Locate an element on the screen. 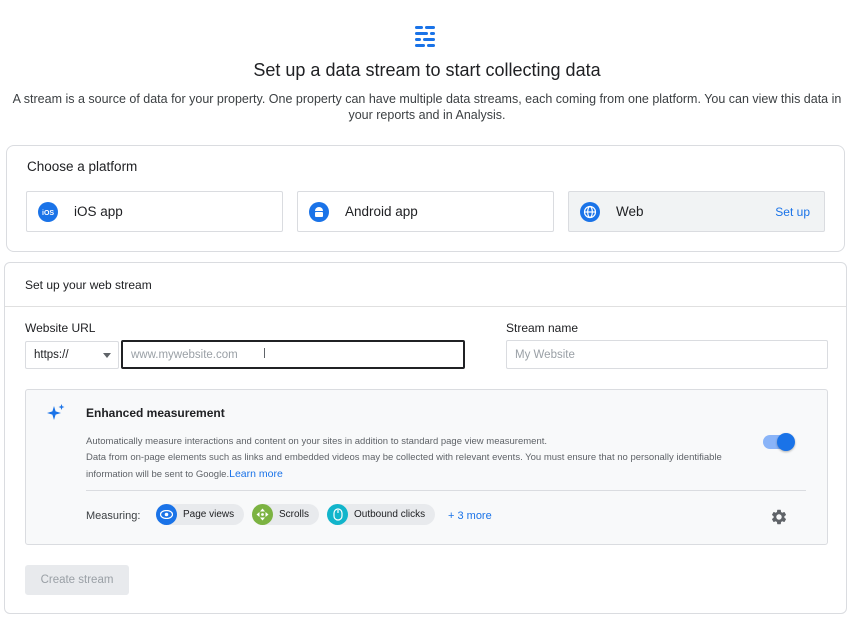 Image resolution: width=854 pixels, height=623 pixels. click-icon is located at coordinates (337, 514).